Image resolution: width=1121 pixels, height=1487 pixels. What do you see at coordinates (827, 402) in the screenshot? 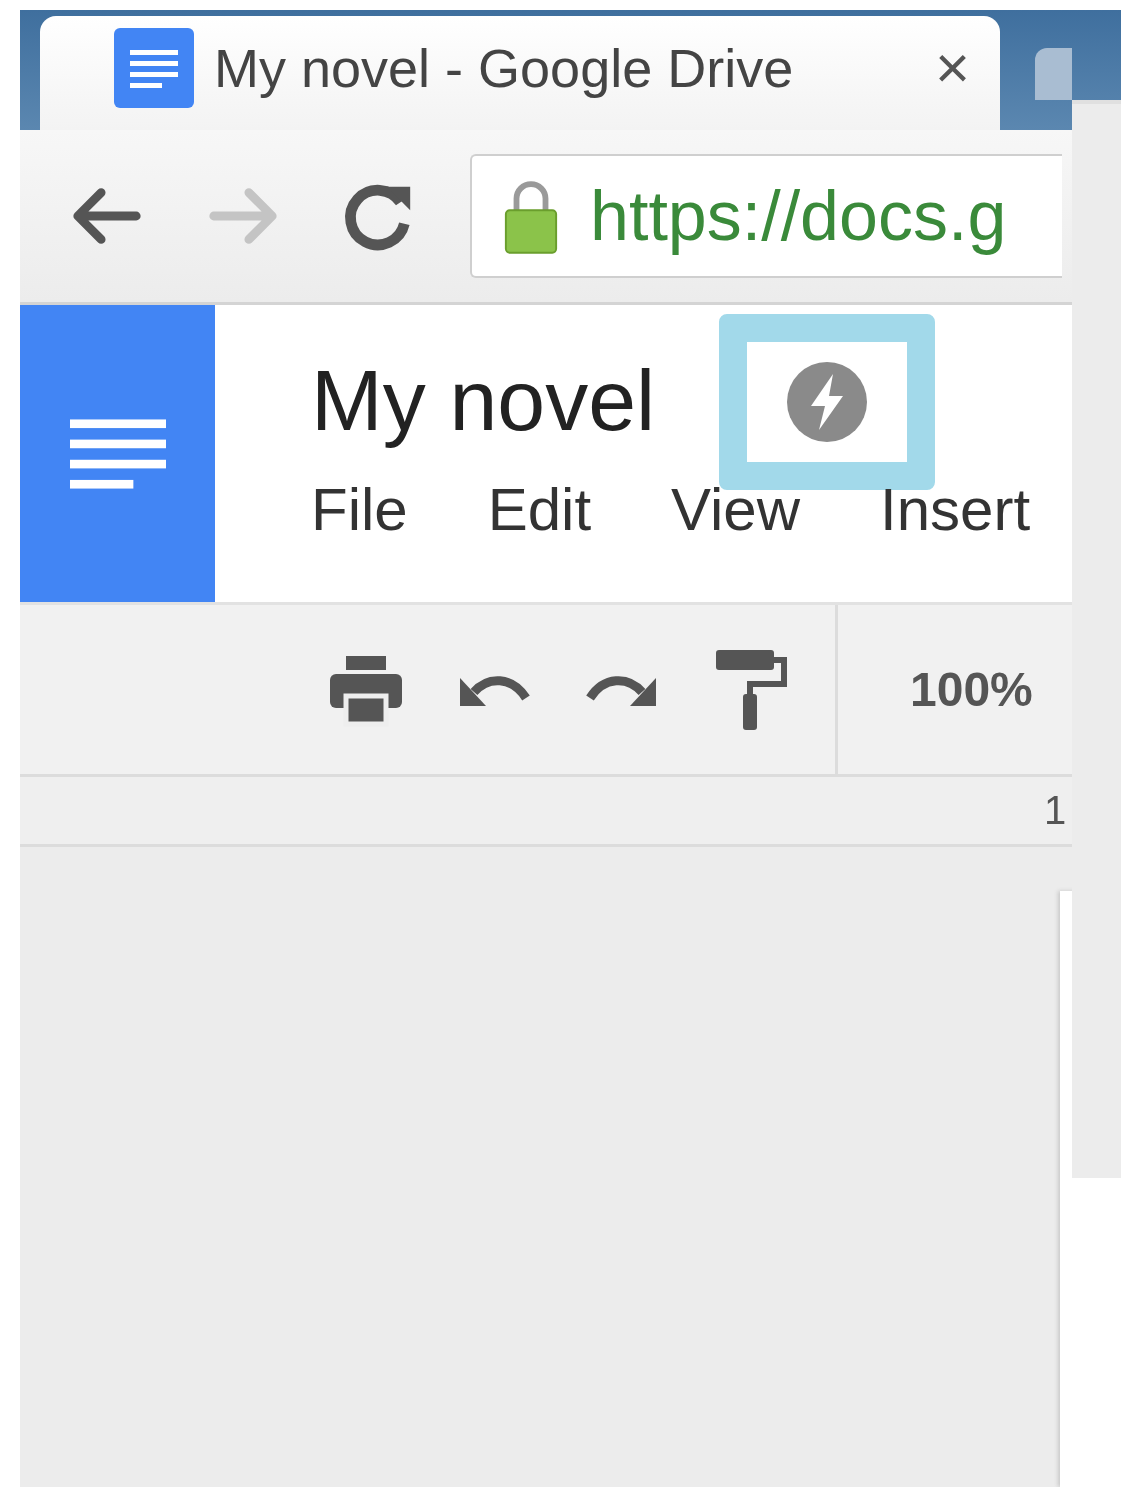
I see `lightning-icon` at bounding box center [827, 402].